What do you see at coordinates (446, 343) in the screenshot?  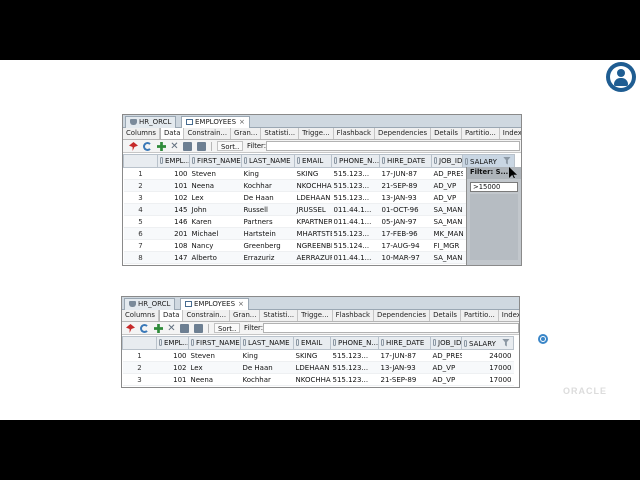 I see `column-header-job-id: JOB_ID` at bounding box center [446, 343].